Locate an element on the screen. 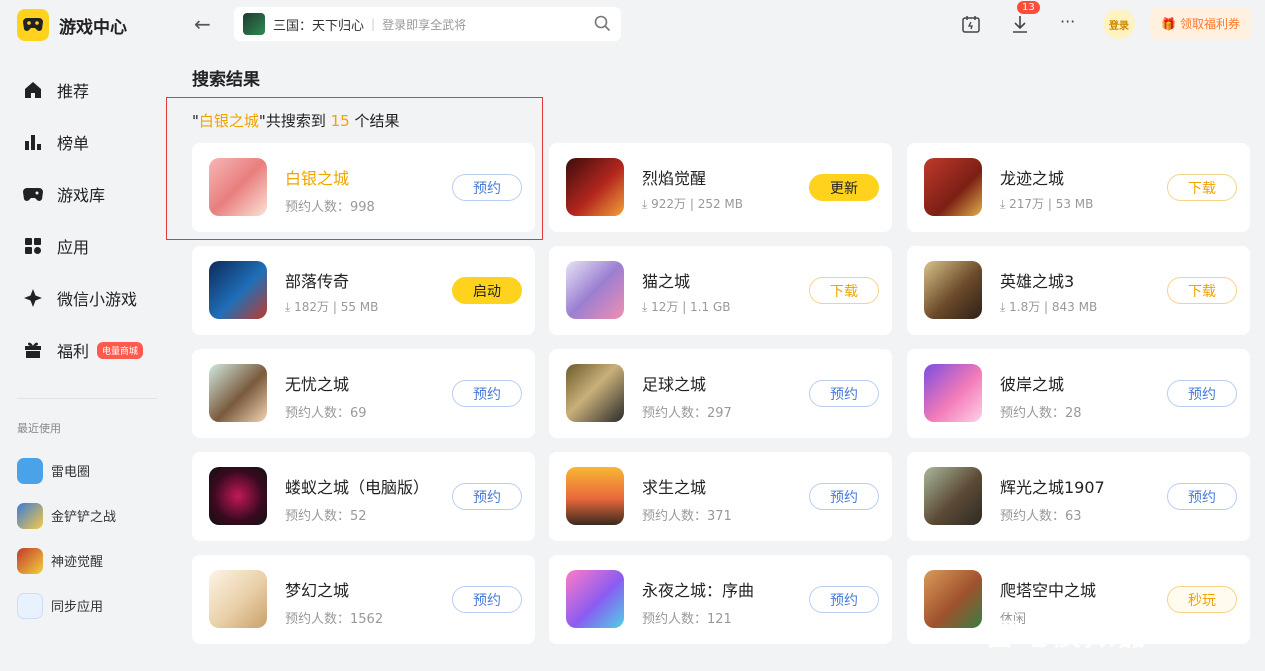 The image size is (1265, 671). download-icon is located at coordinates (1020, 26).